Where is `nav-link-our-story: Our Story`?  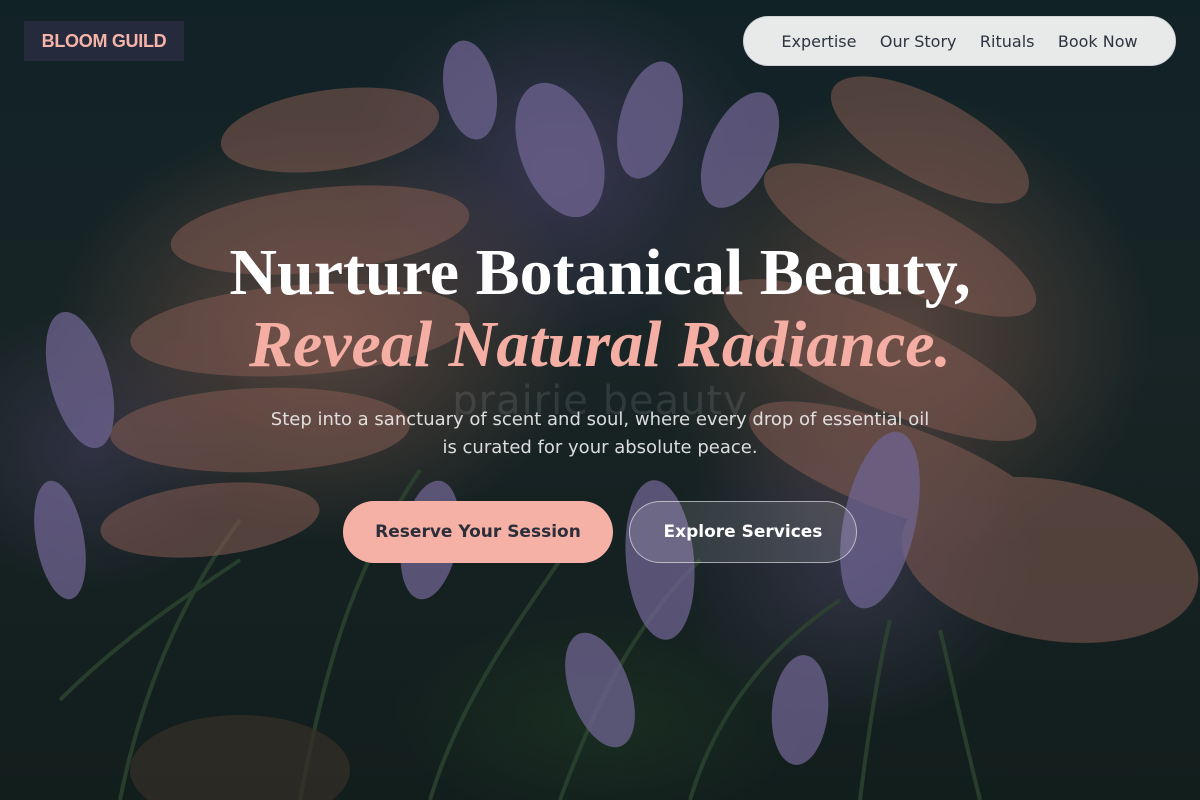 nav-link-our-story: Our Story is located at coordinates (918, 41).